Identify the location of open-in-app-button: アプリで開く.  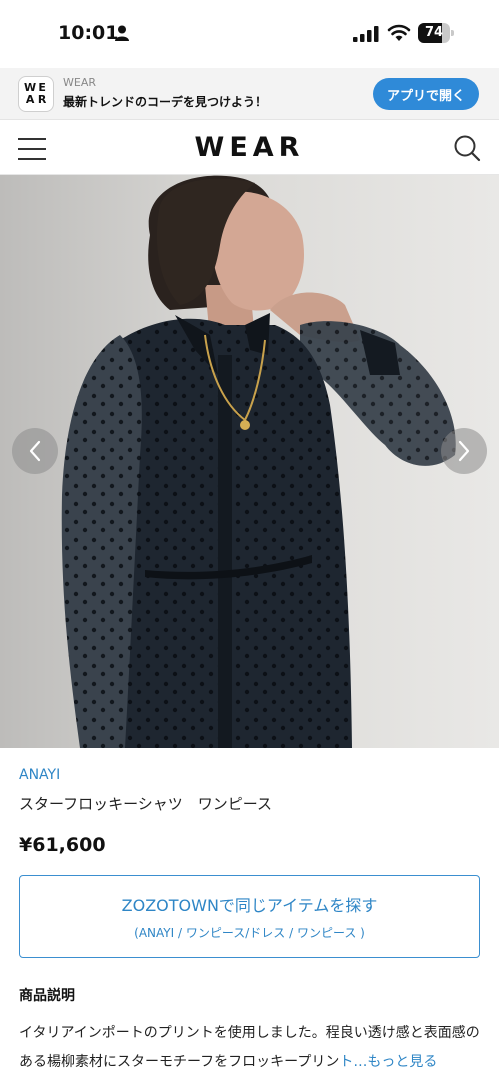
(426, 94).